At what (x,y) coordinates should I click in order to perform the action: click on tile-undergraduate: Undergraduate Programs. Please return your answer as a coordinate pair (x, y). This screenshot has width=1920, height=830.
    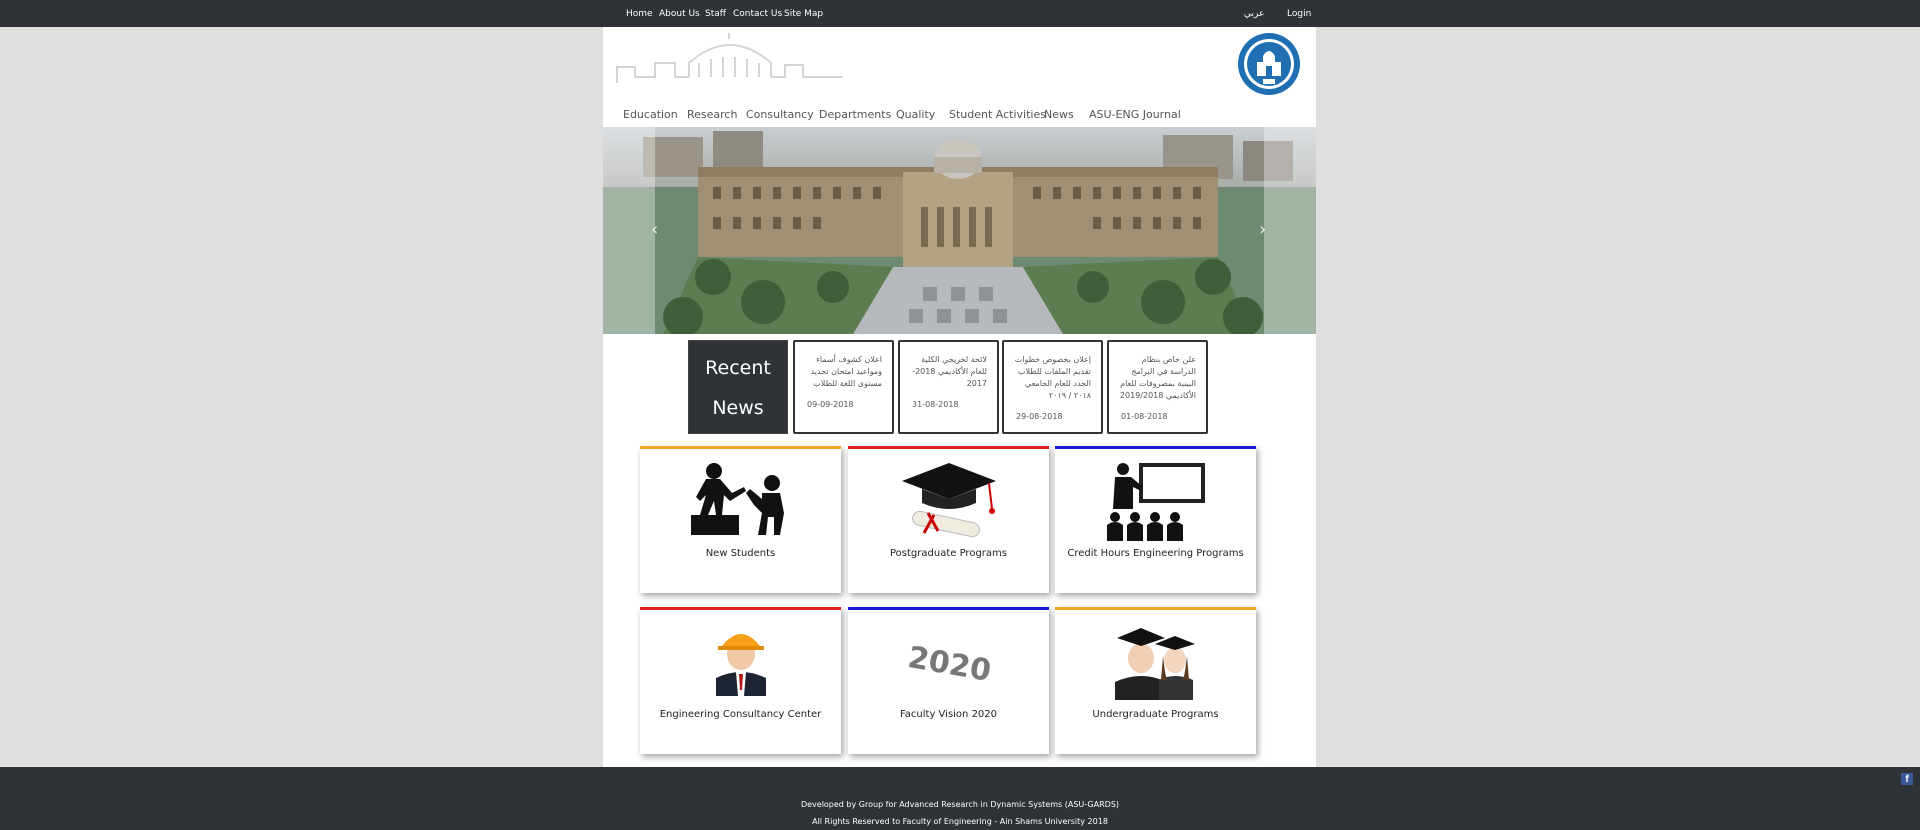
    Looking at the image, I should click on (1155, 680).